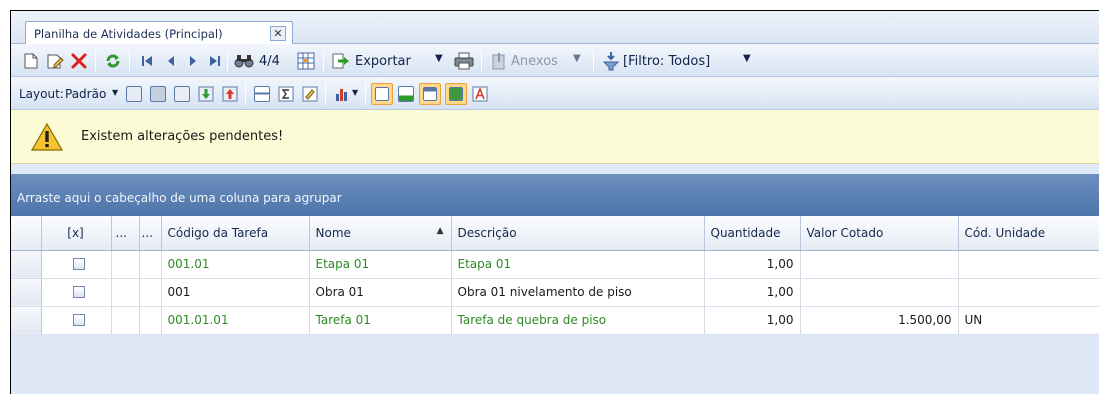  Describe the element at coordinates (578, 292) in the screenshot. I see `cell-description: Obra 01 nivelamento de piso` at that location.